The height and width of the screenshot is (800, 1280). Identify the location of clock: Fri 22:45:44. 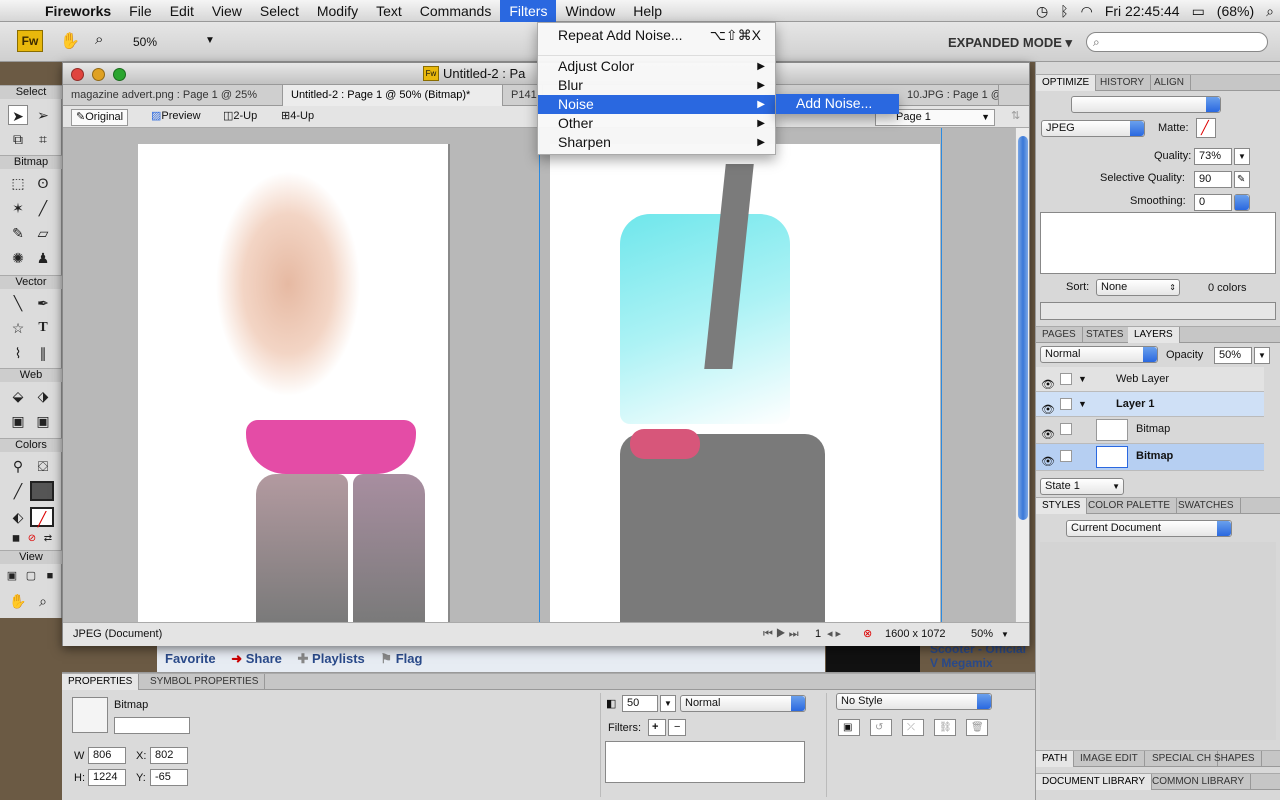
(1142, 11).